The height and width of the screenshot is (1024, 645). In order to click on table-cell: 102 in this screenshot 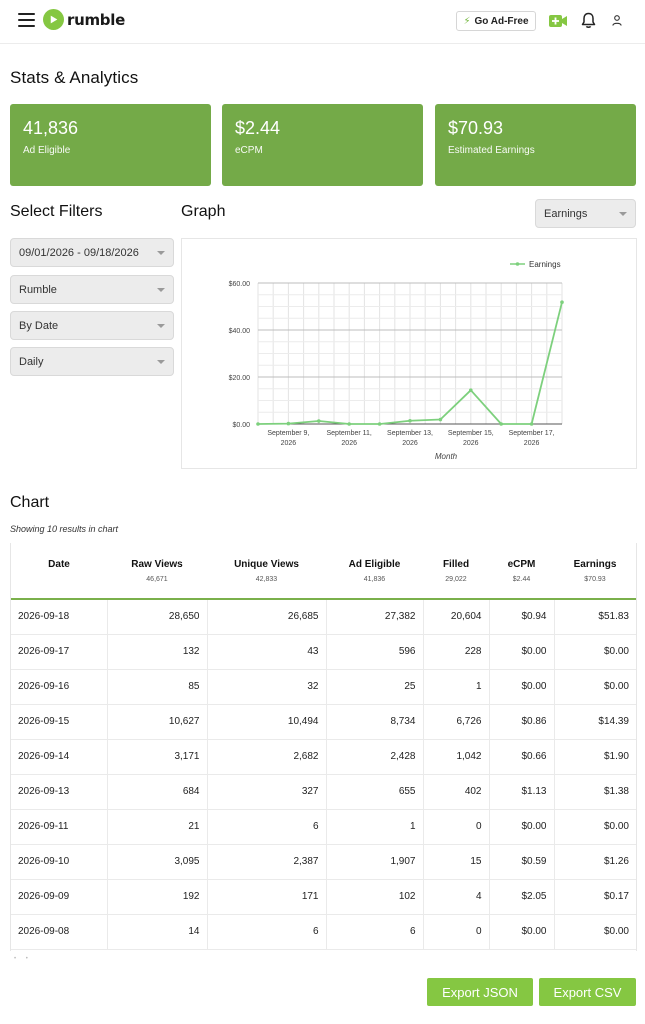, I will do `click(375, 897)`.